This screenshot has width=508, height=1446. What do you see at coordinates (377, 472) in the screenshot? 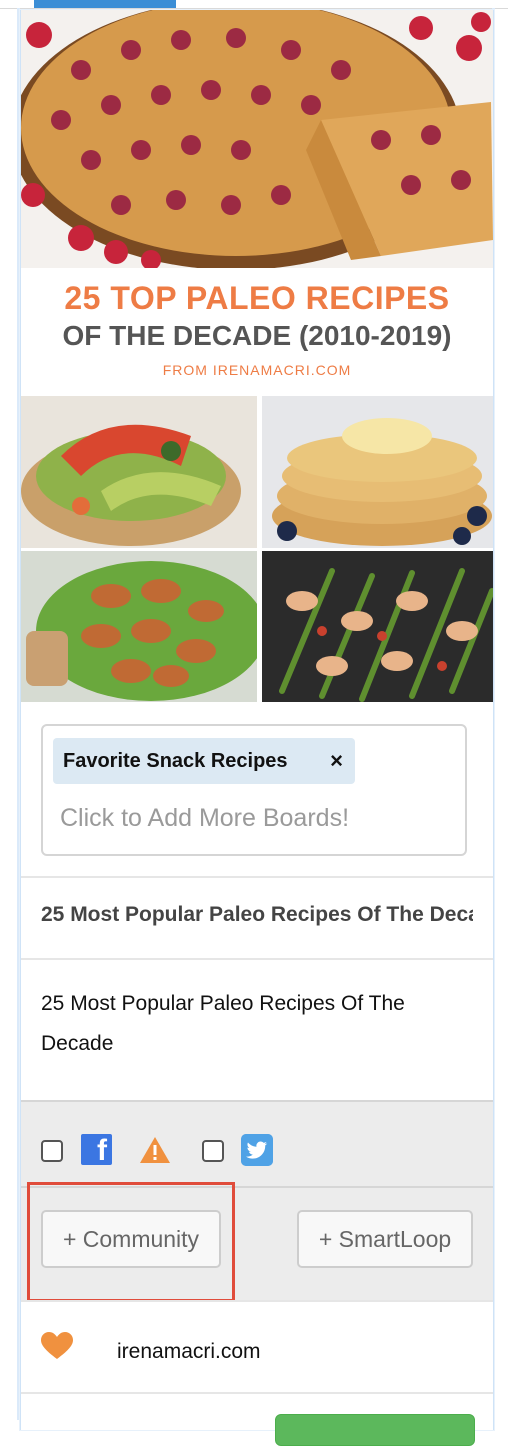
I see `pancakes-photo` at bounding box center [377, 472].